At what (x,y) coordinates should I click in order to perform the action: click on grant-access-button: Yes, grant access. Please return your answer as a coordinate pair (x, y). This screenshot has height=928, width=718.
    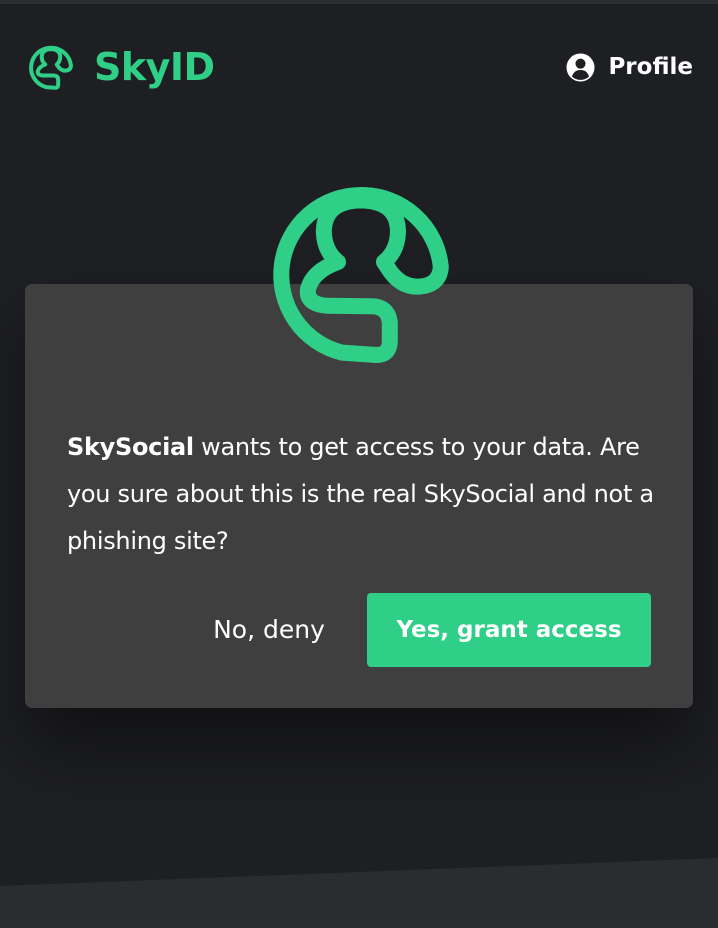
    Looking at the image, I should click on (509, 630).